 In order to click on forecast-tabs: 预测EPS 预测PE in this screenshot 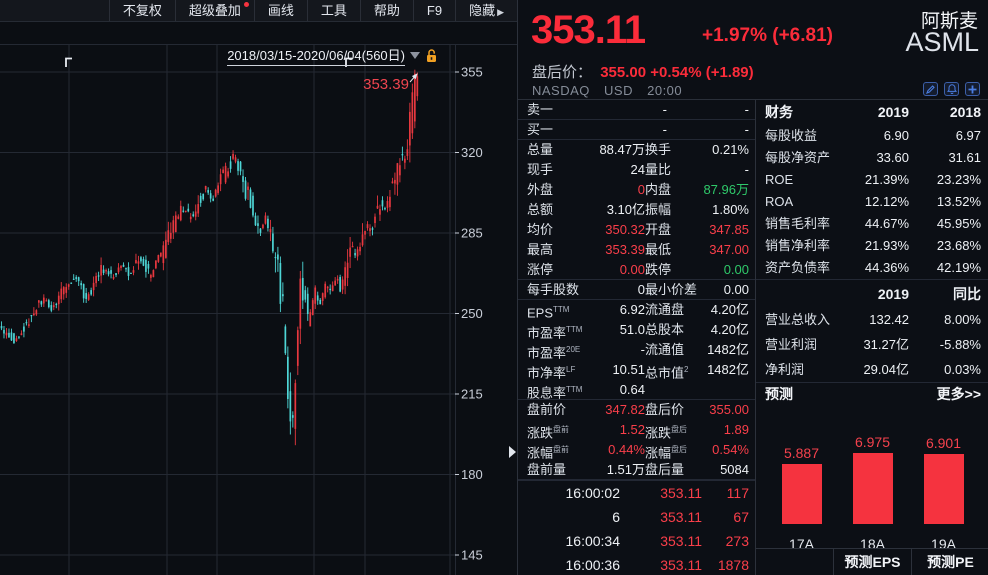, I will do `click(872, 561)`.